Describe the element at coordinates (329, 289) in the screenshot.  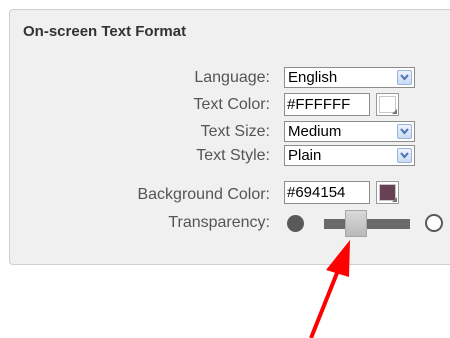
I see `red-pointer-arrow-icon` at that location.